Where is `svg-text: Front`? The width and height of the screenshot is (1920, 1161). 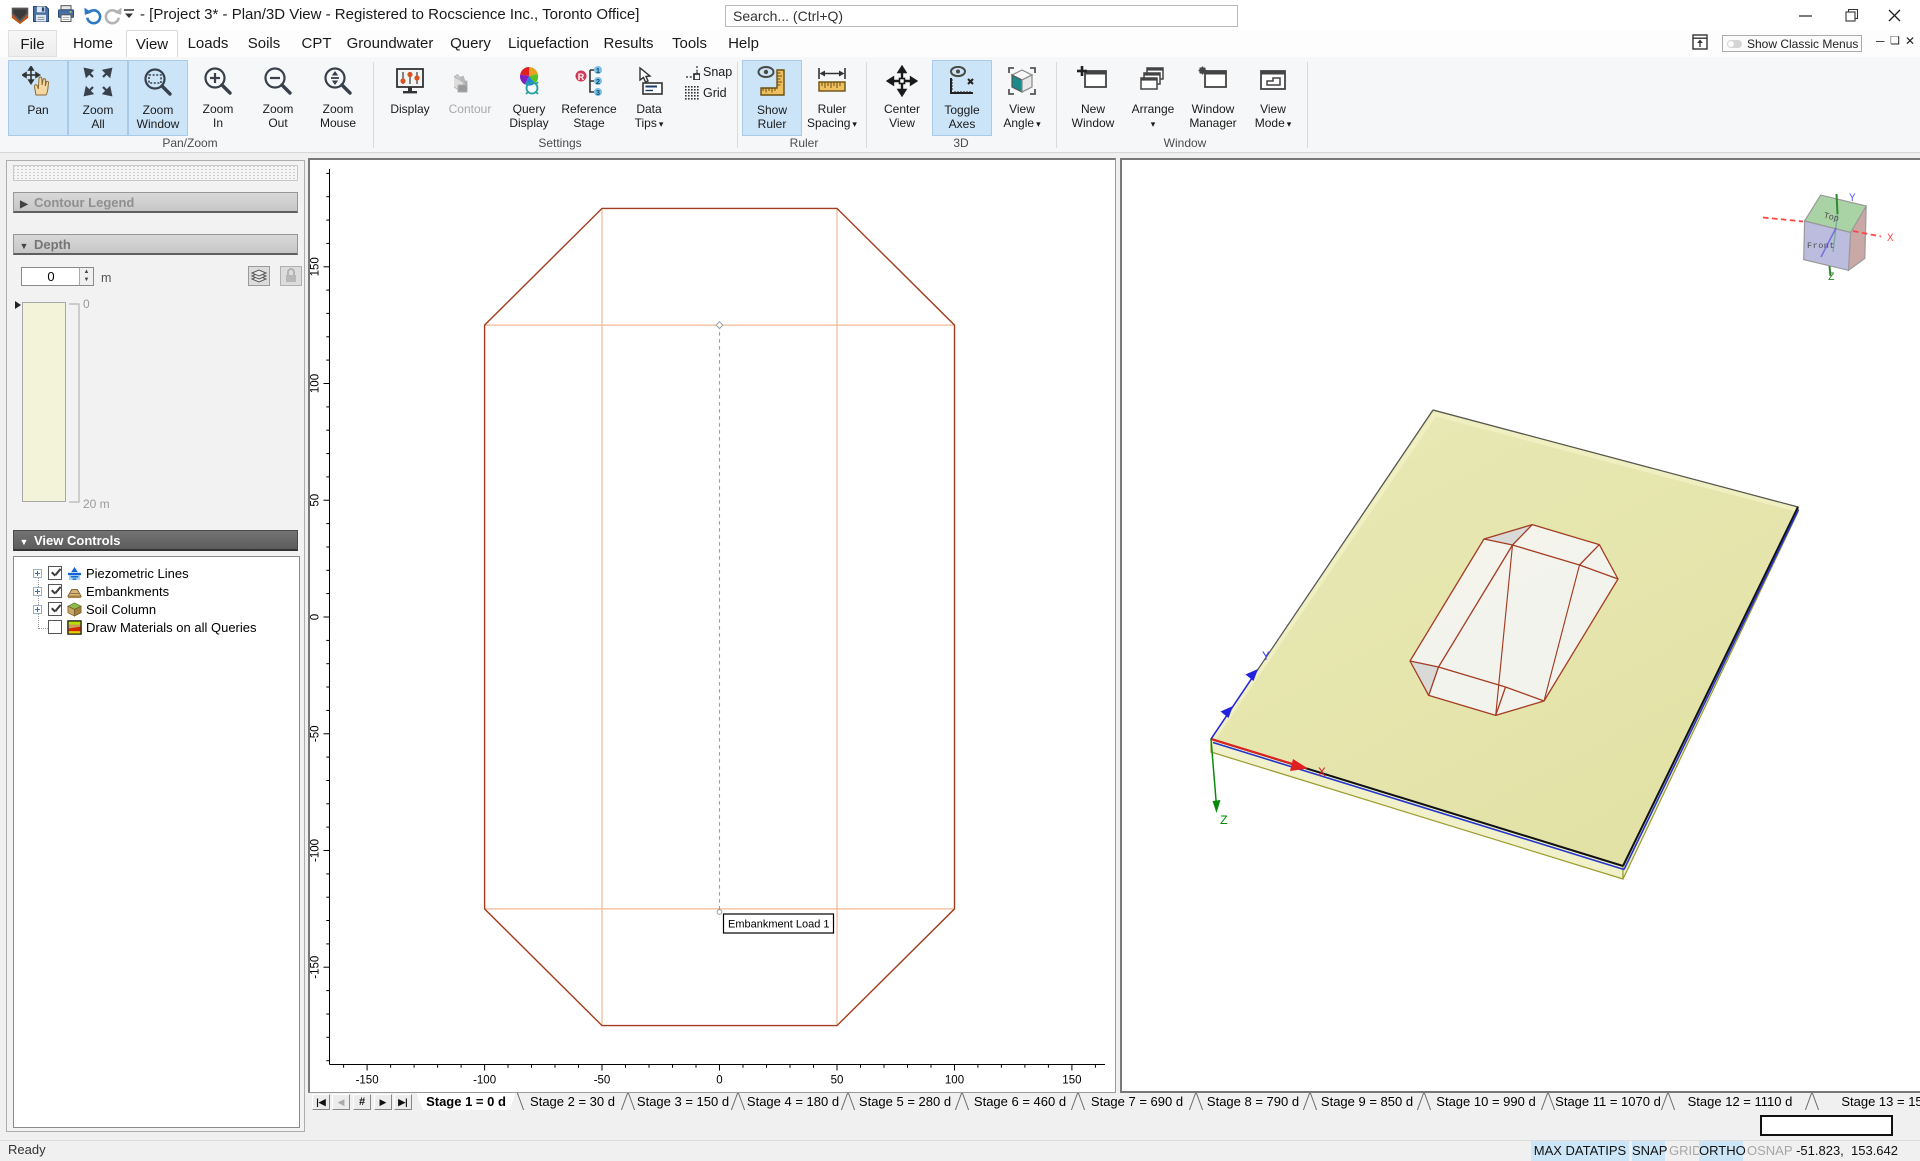 svg-text: Front is located at coordinates (1821, 246).